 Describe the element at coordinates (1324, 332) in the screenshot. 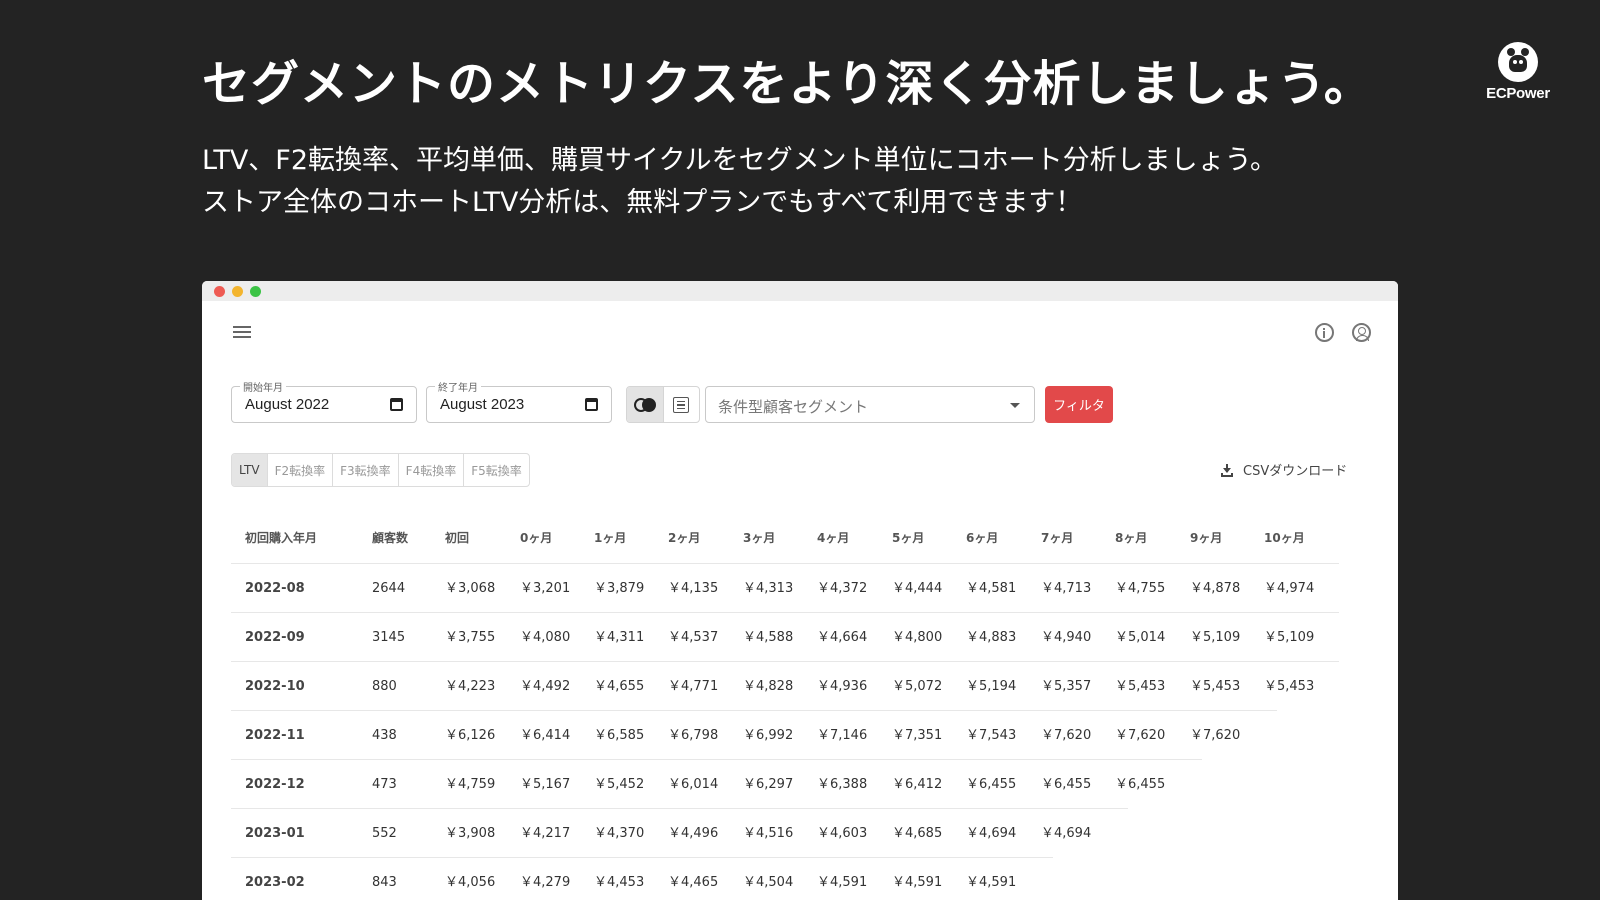

I see `info-icon` at that location.